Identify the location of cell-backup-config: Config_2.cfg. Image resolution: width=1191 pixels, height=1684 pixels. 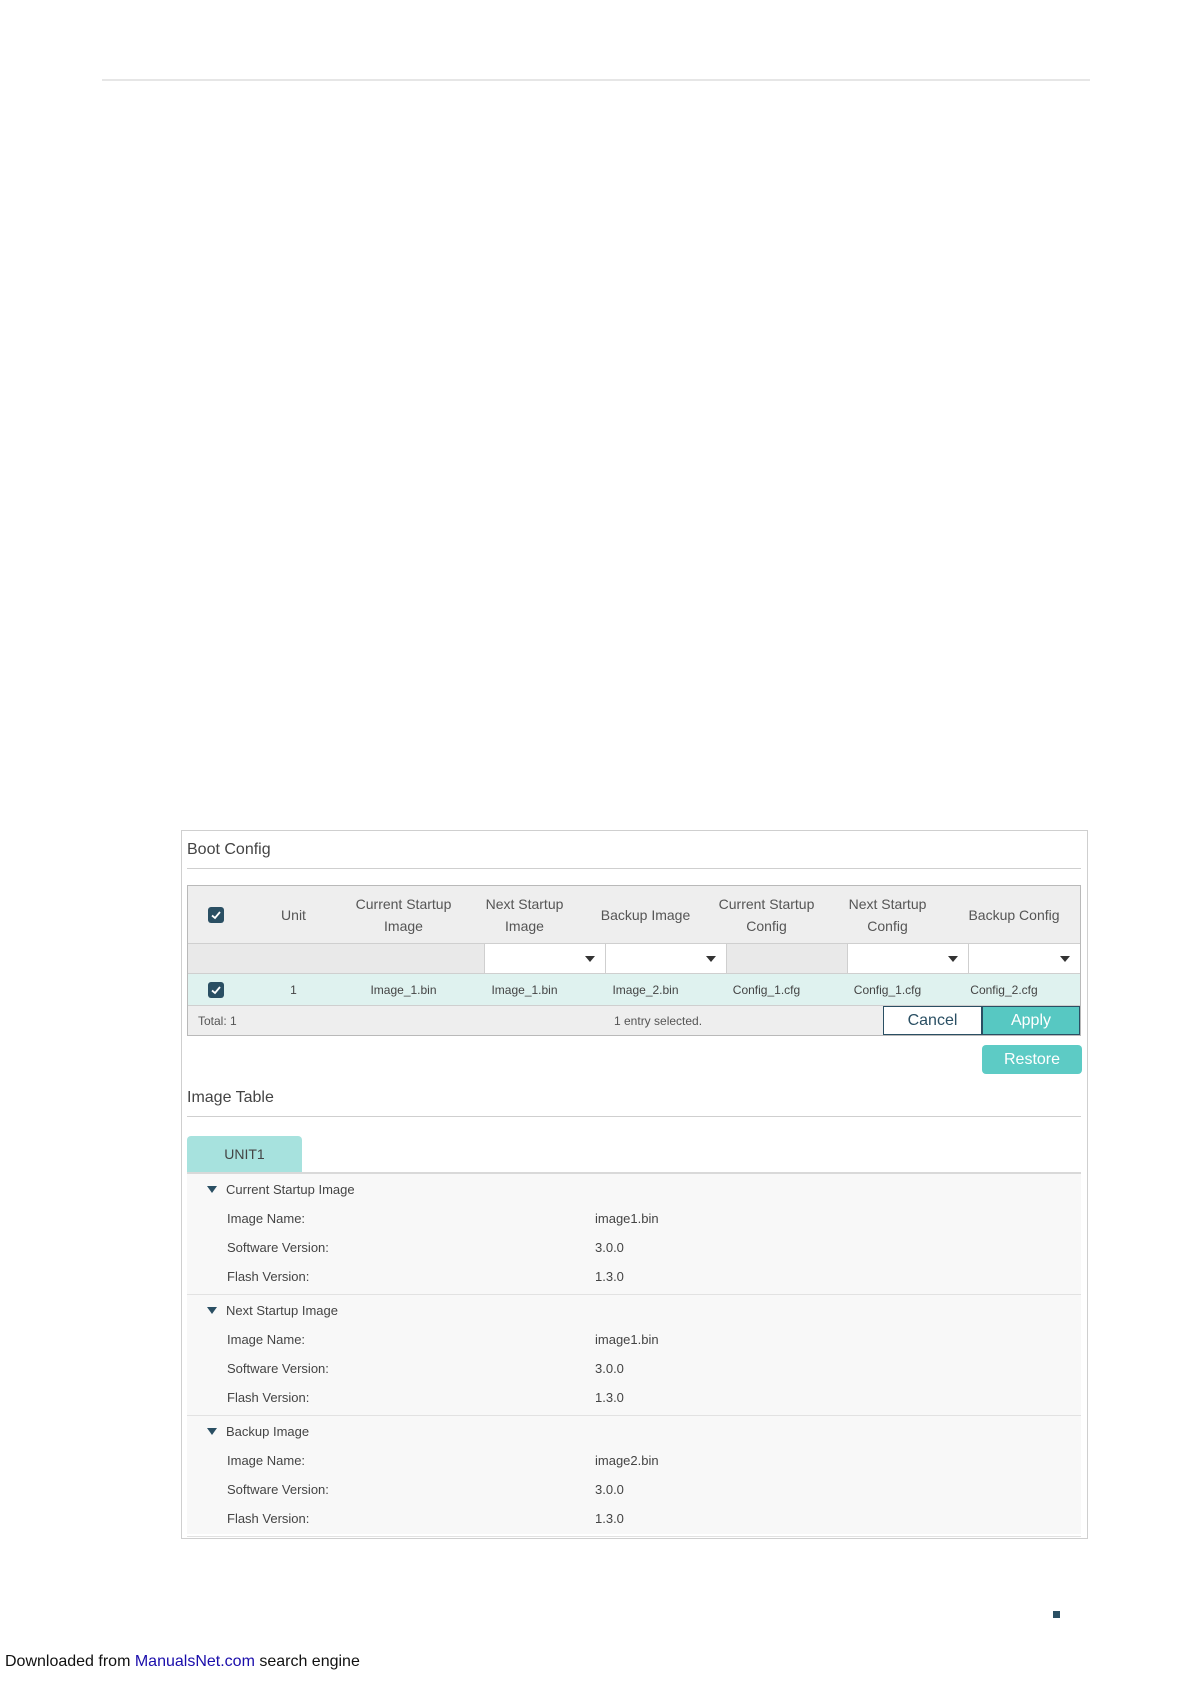
(1004, 989).